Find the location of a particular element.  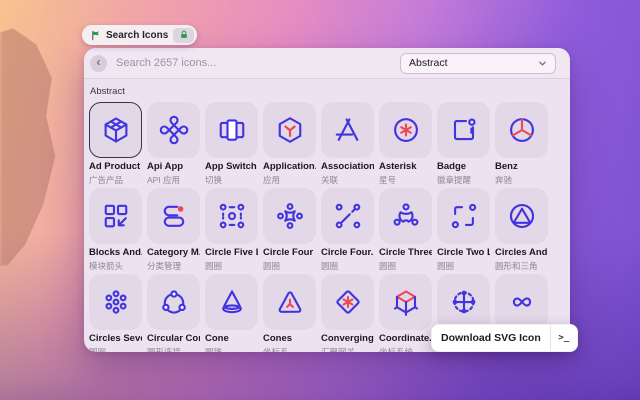

icon-tile-benz is located at coordinates (521, 130).